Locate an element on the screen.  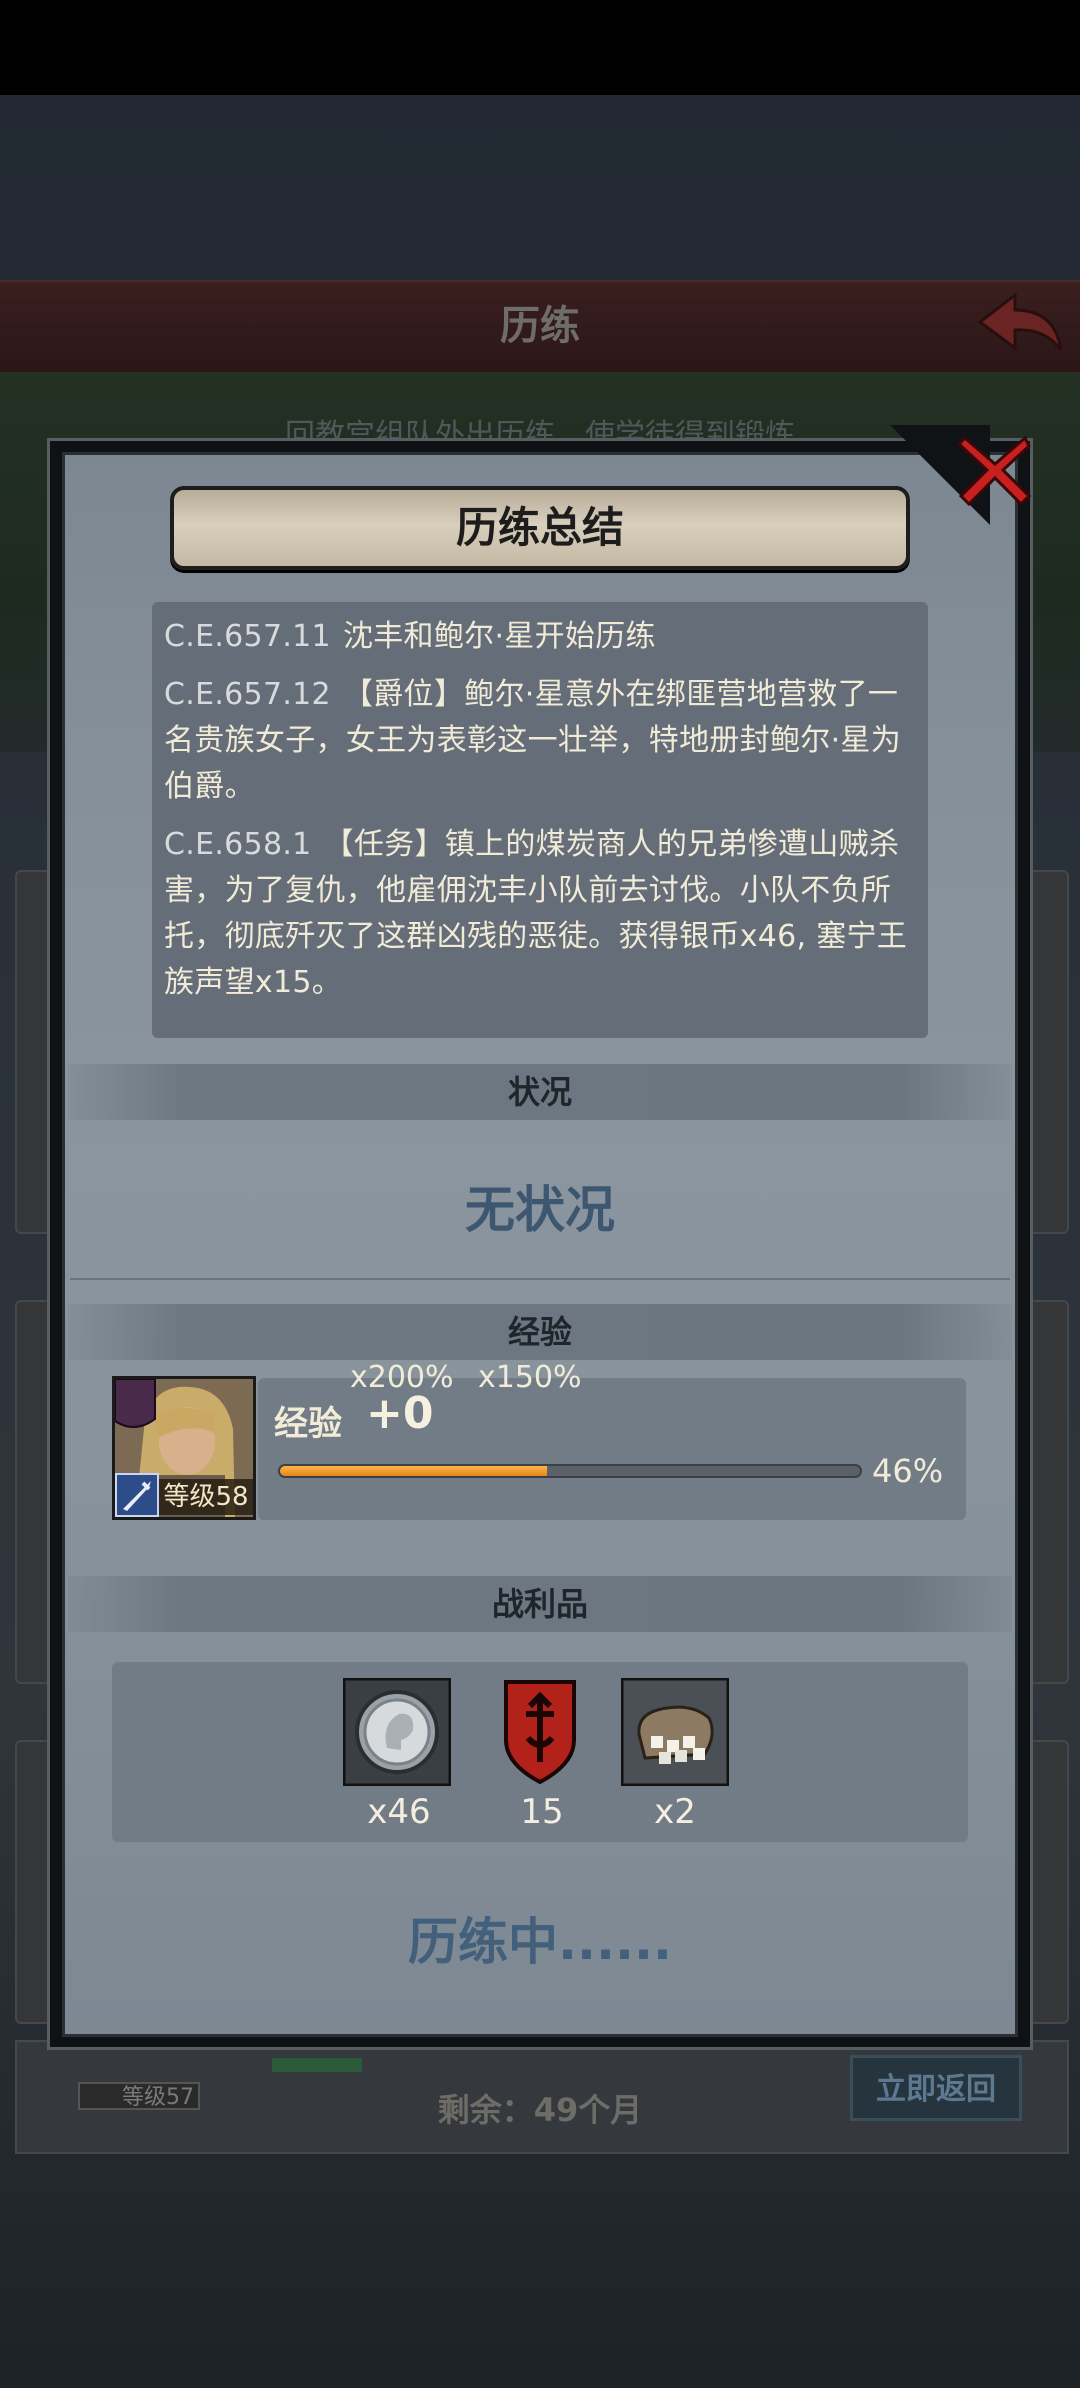
log-entry: C.E.657.11 沈丰和鲍尔·星开始历练 is located at coordinates (540, 637).